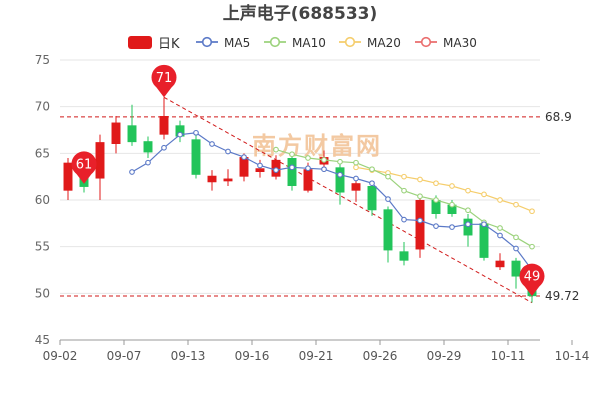 This screenshot has height=400, width=600. Describe the element at coordinates (42, 107) in the screenshot. I see `y-tick-label: 70` at that location.